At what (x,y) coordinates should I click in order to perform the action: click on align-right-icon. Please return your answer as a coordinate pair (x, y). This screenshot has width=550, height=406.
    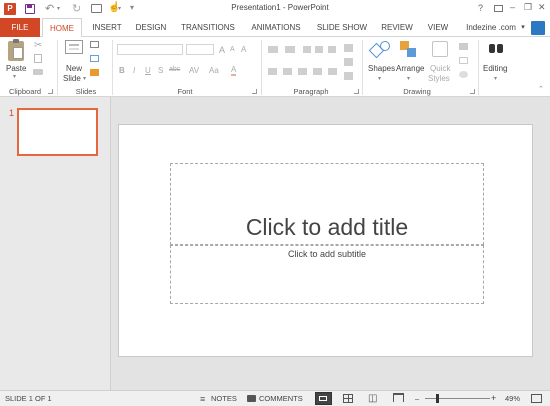
    Looking at the image, I should click on (302, 71).